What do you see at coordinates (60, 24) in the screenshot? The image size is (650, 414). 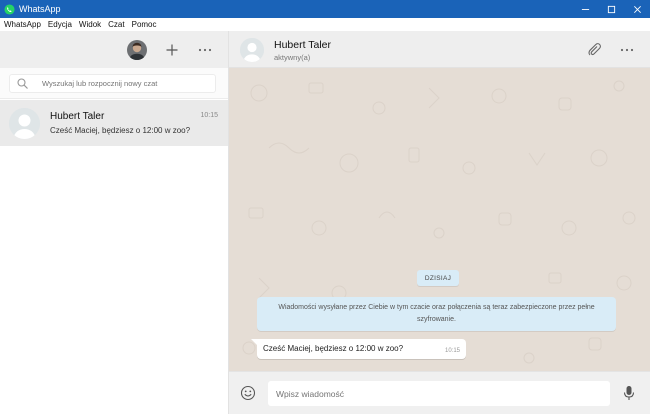 I see `menu-edycja: Edycja` at bounding box center [60, 24].